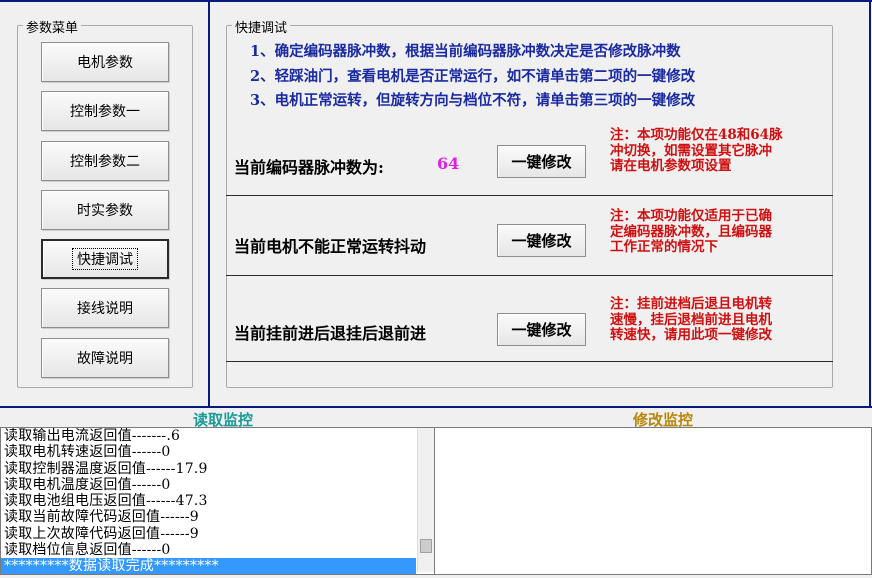 The width and height of the screenshot is (872, 578). I want to click on button-label: 快捷调试, so click(105, 259).